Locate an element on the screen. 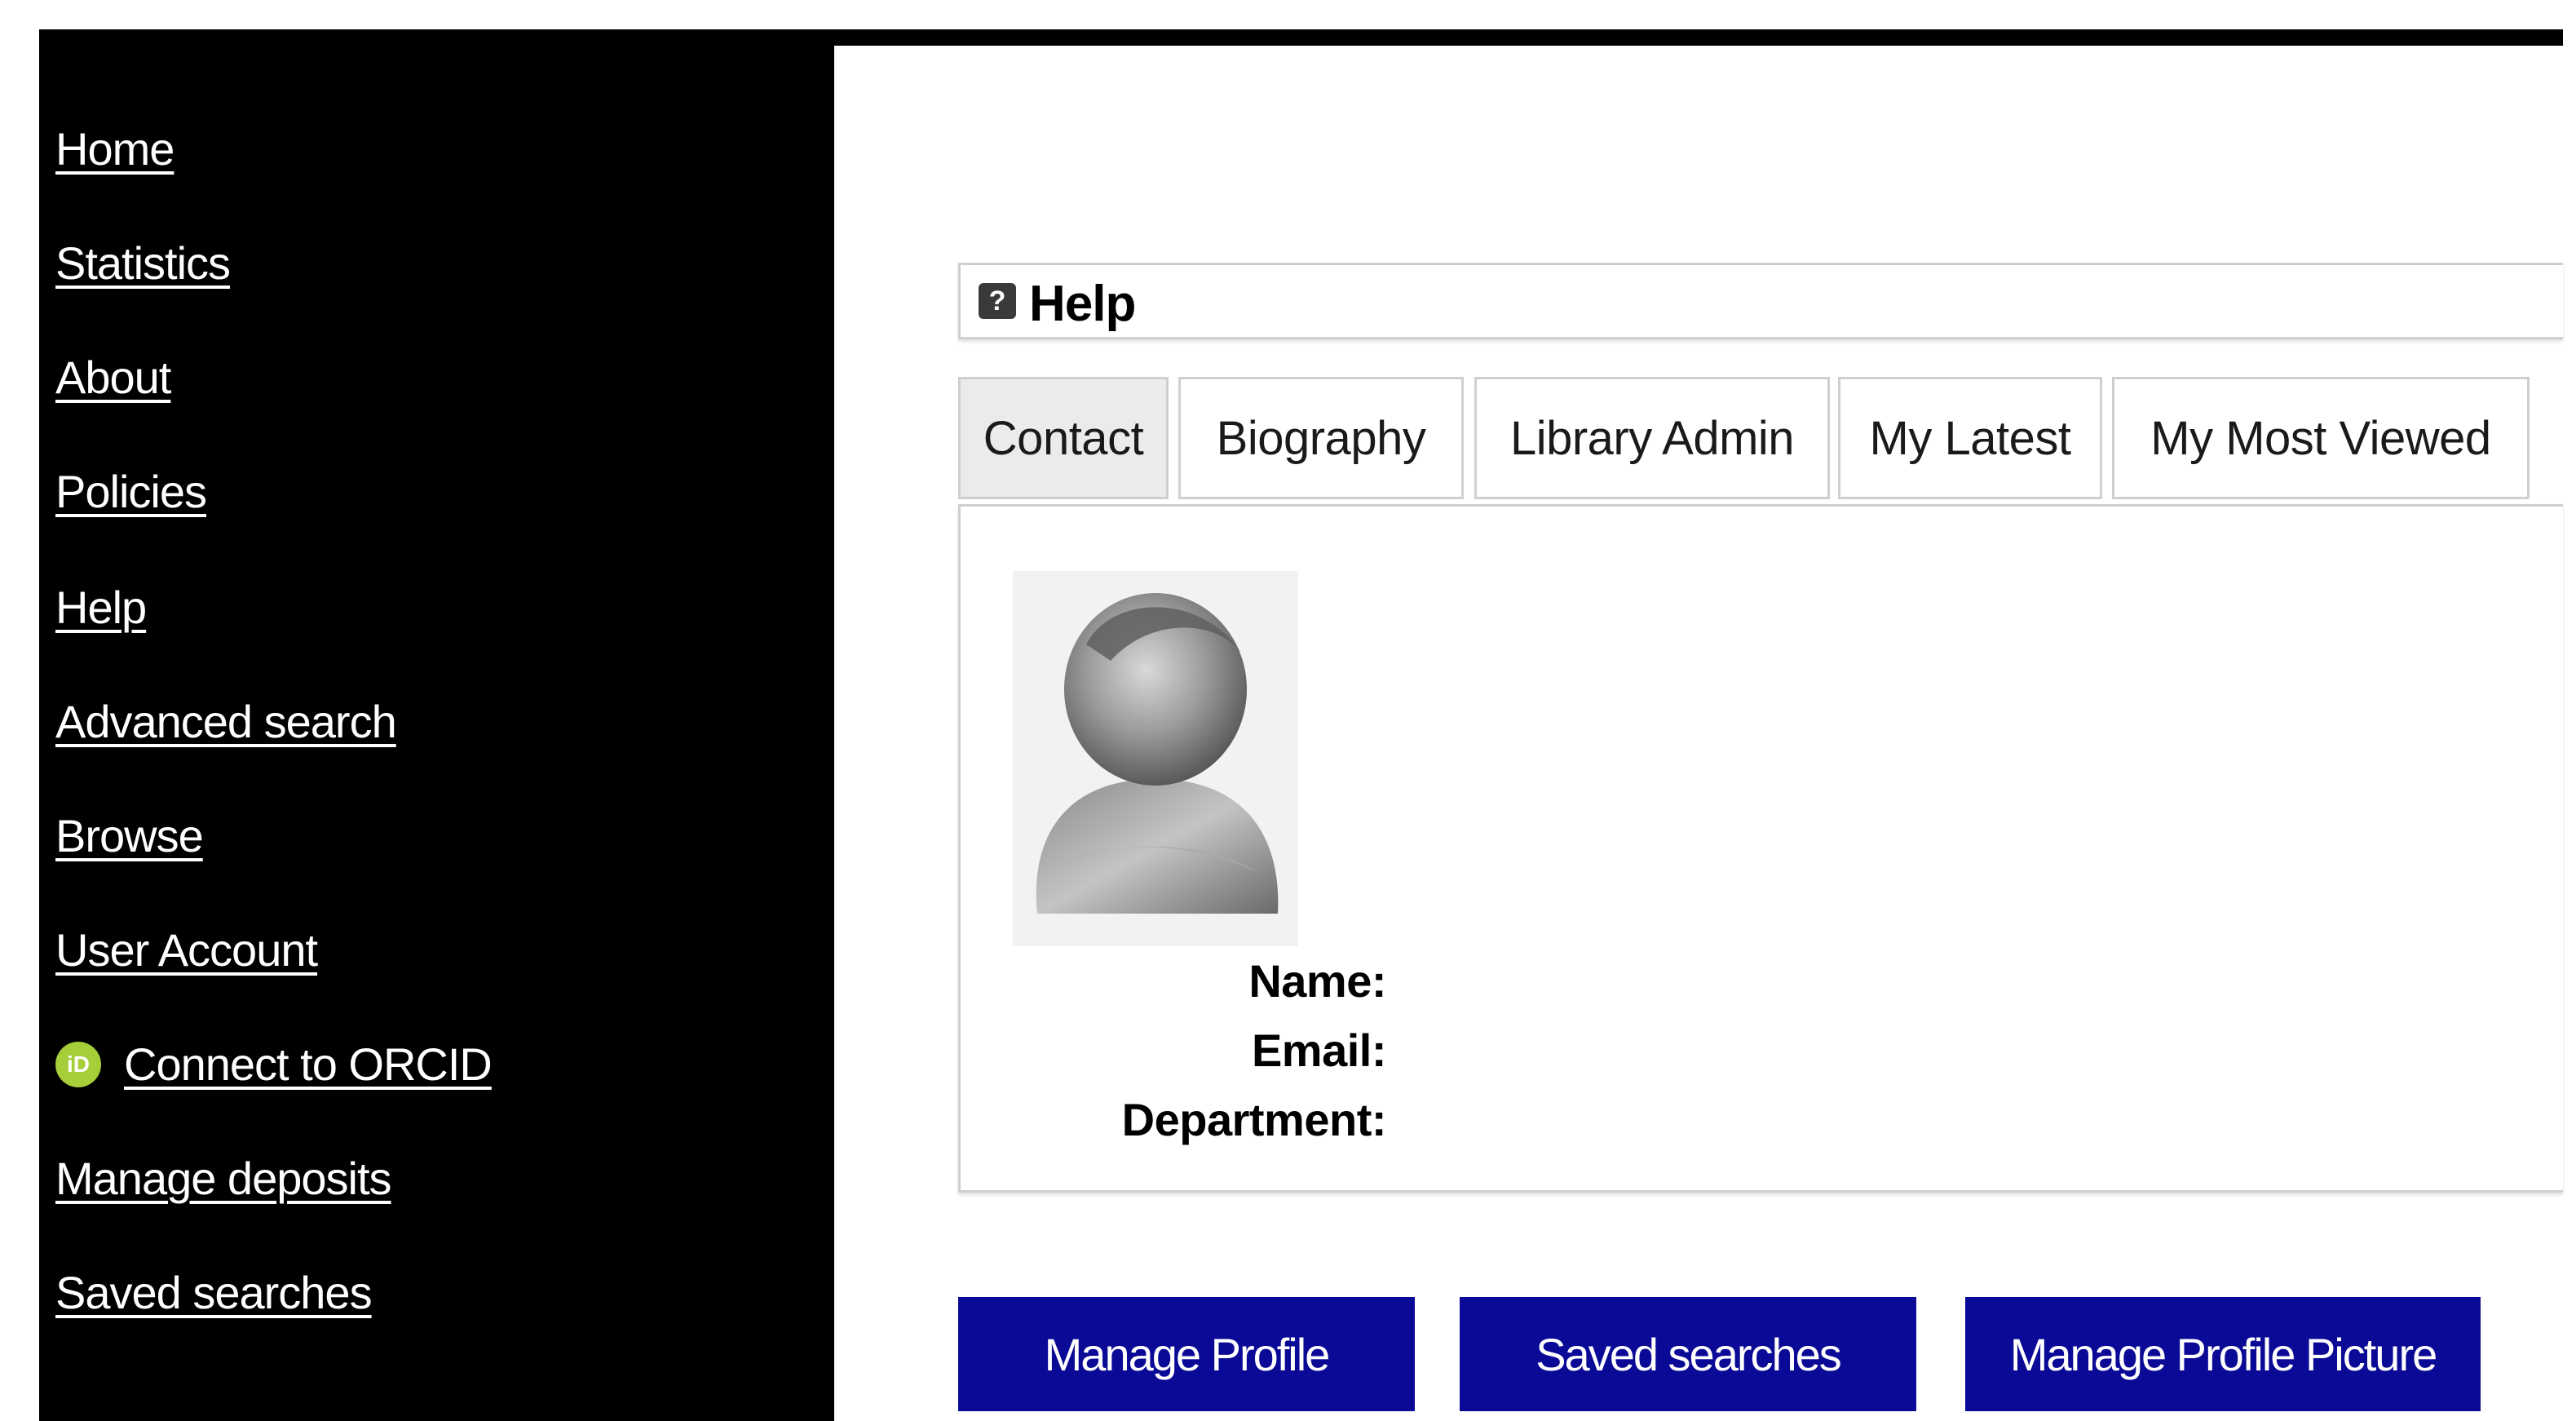 The height and width of the screenshot is (1421, 2576). sidebar-item-manage-deposits: Manage deposits is located at coordinates (223, 1178).